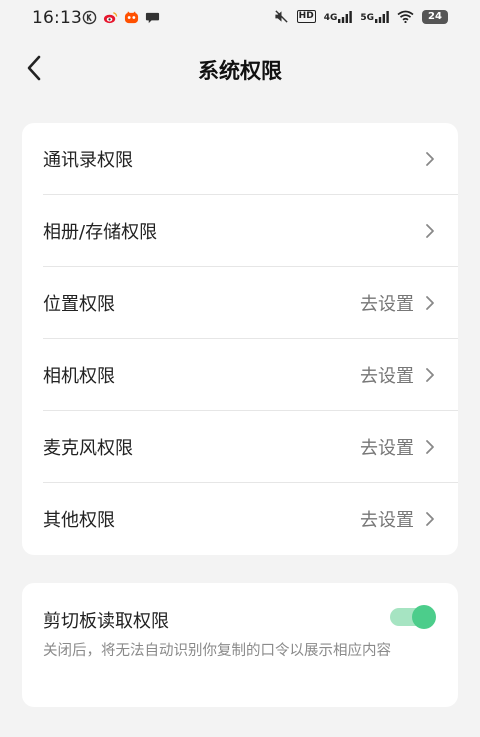 The width and height of the screenshot is (480, 737). I want to click on clipboard-toggle, so click(413, 617).